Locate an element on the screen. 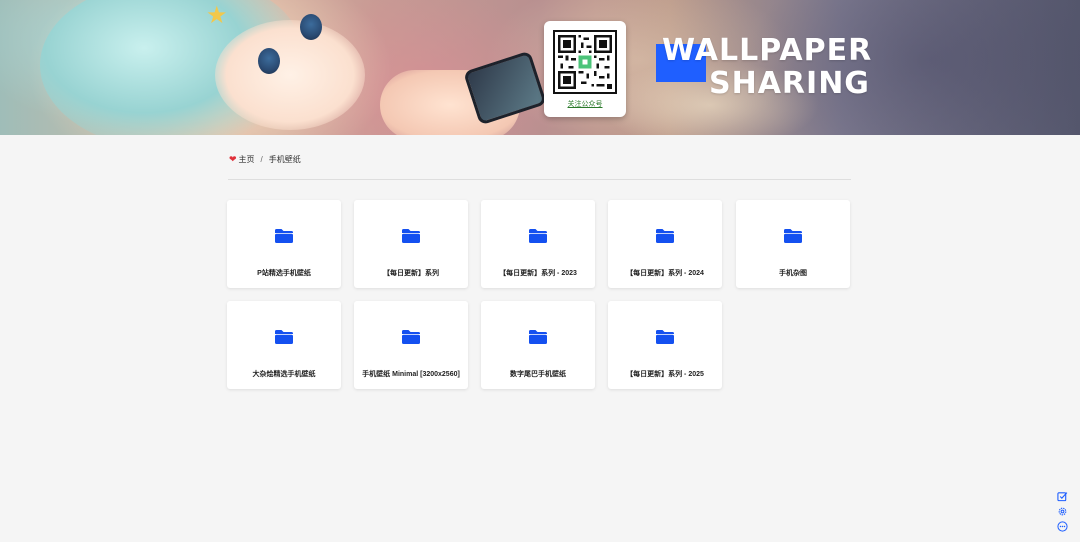  qr-label: 关注公众号 is located at coordinates (585, 104).